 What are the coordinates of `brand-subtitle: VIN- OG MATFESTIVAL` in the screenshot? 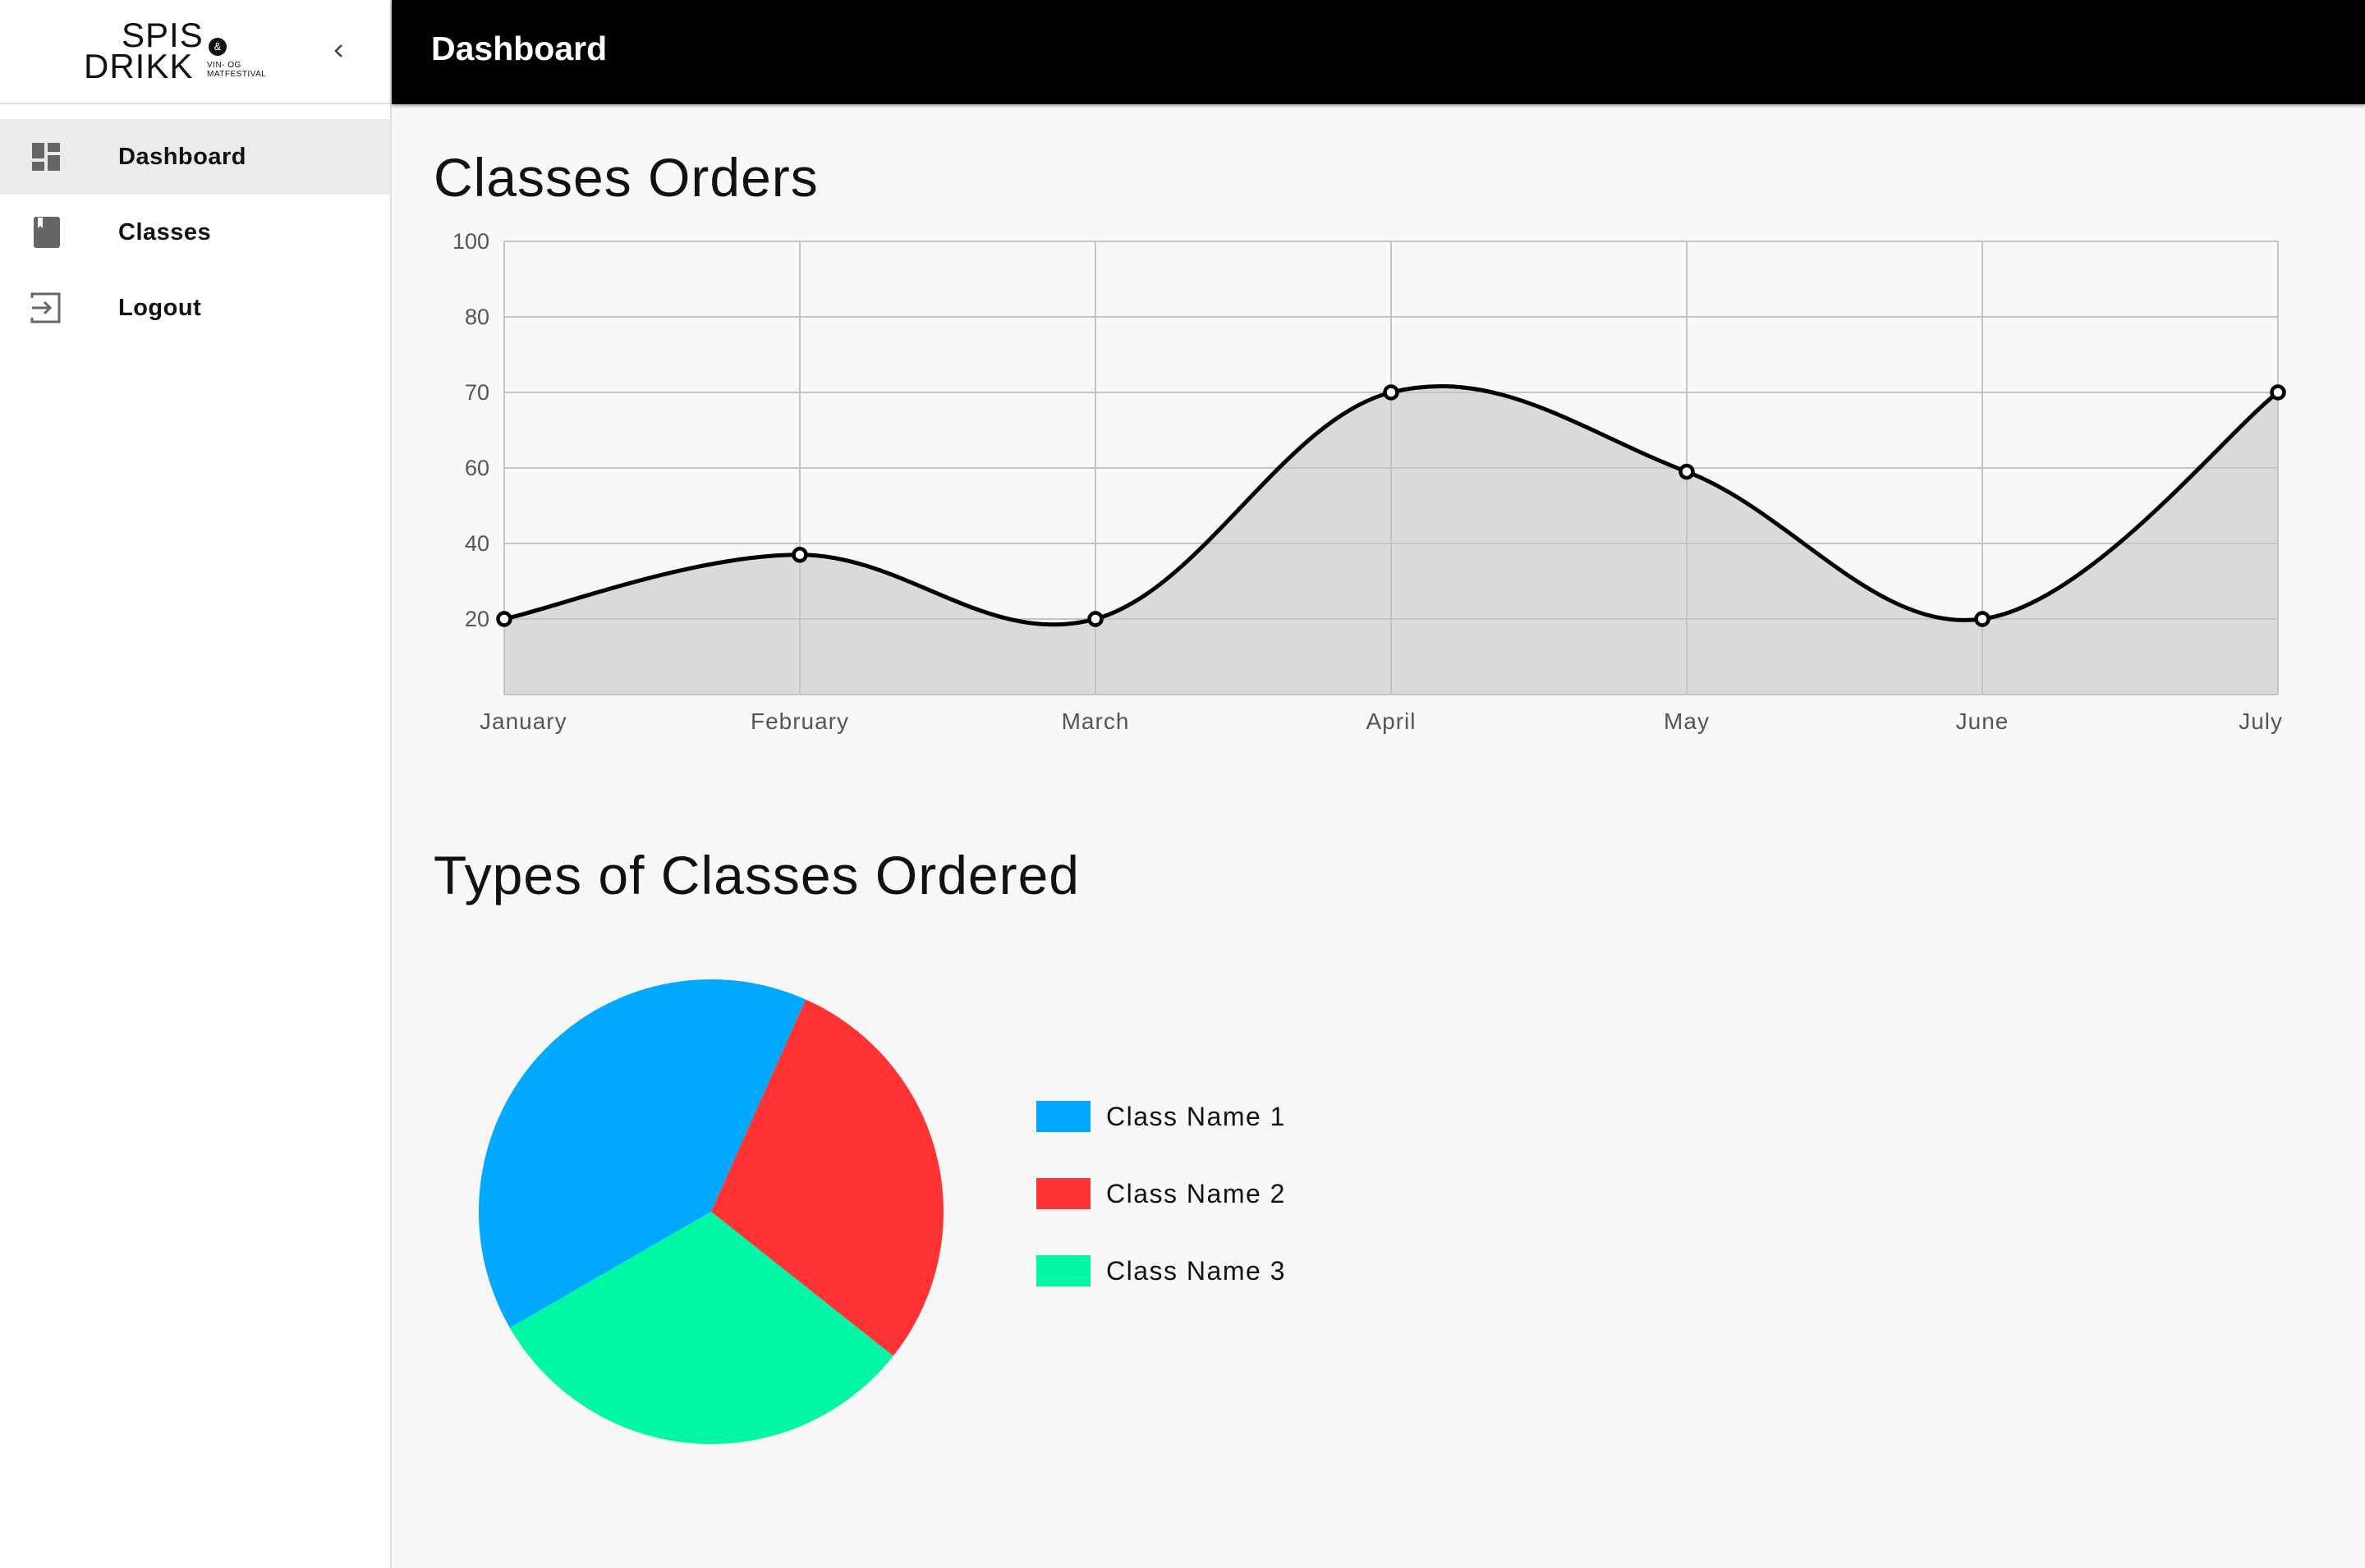 It's located at (244, 70).